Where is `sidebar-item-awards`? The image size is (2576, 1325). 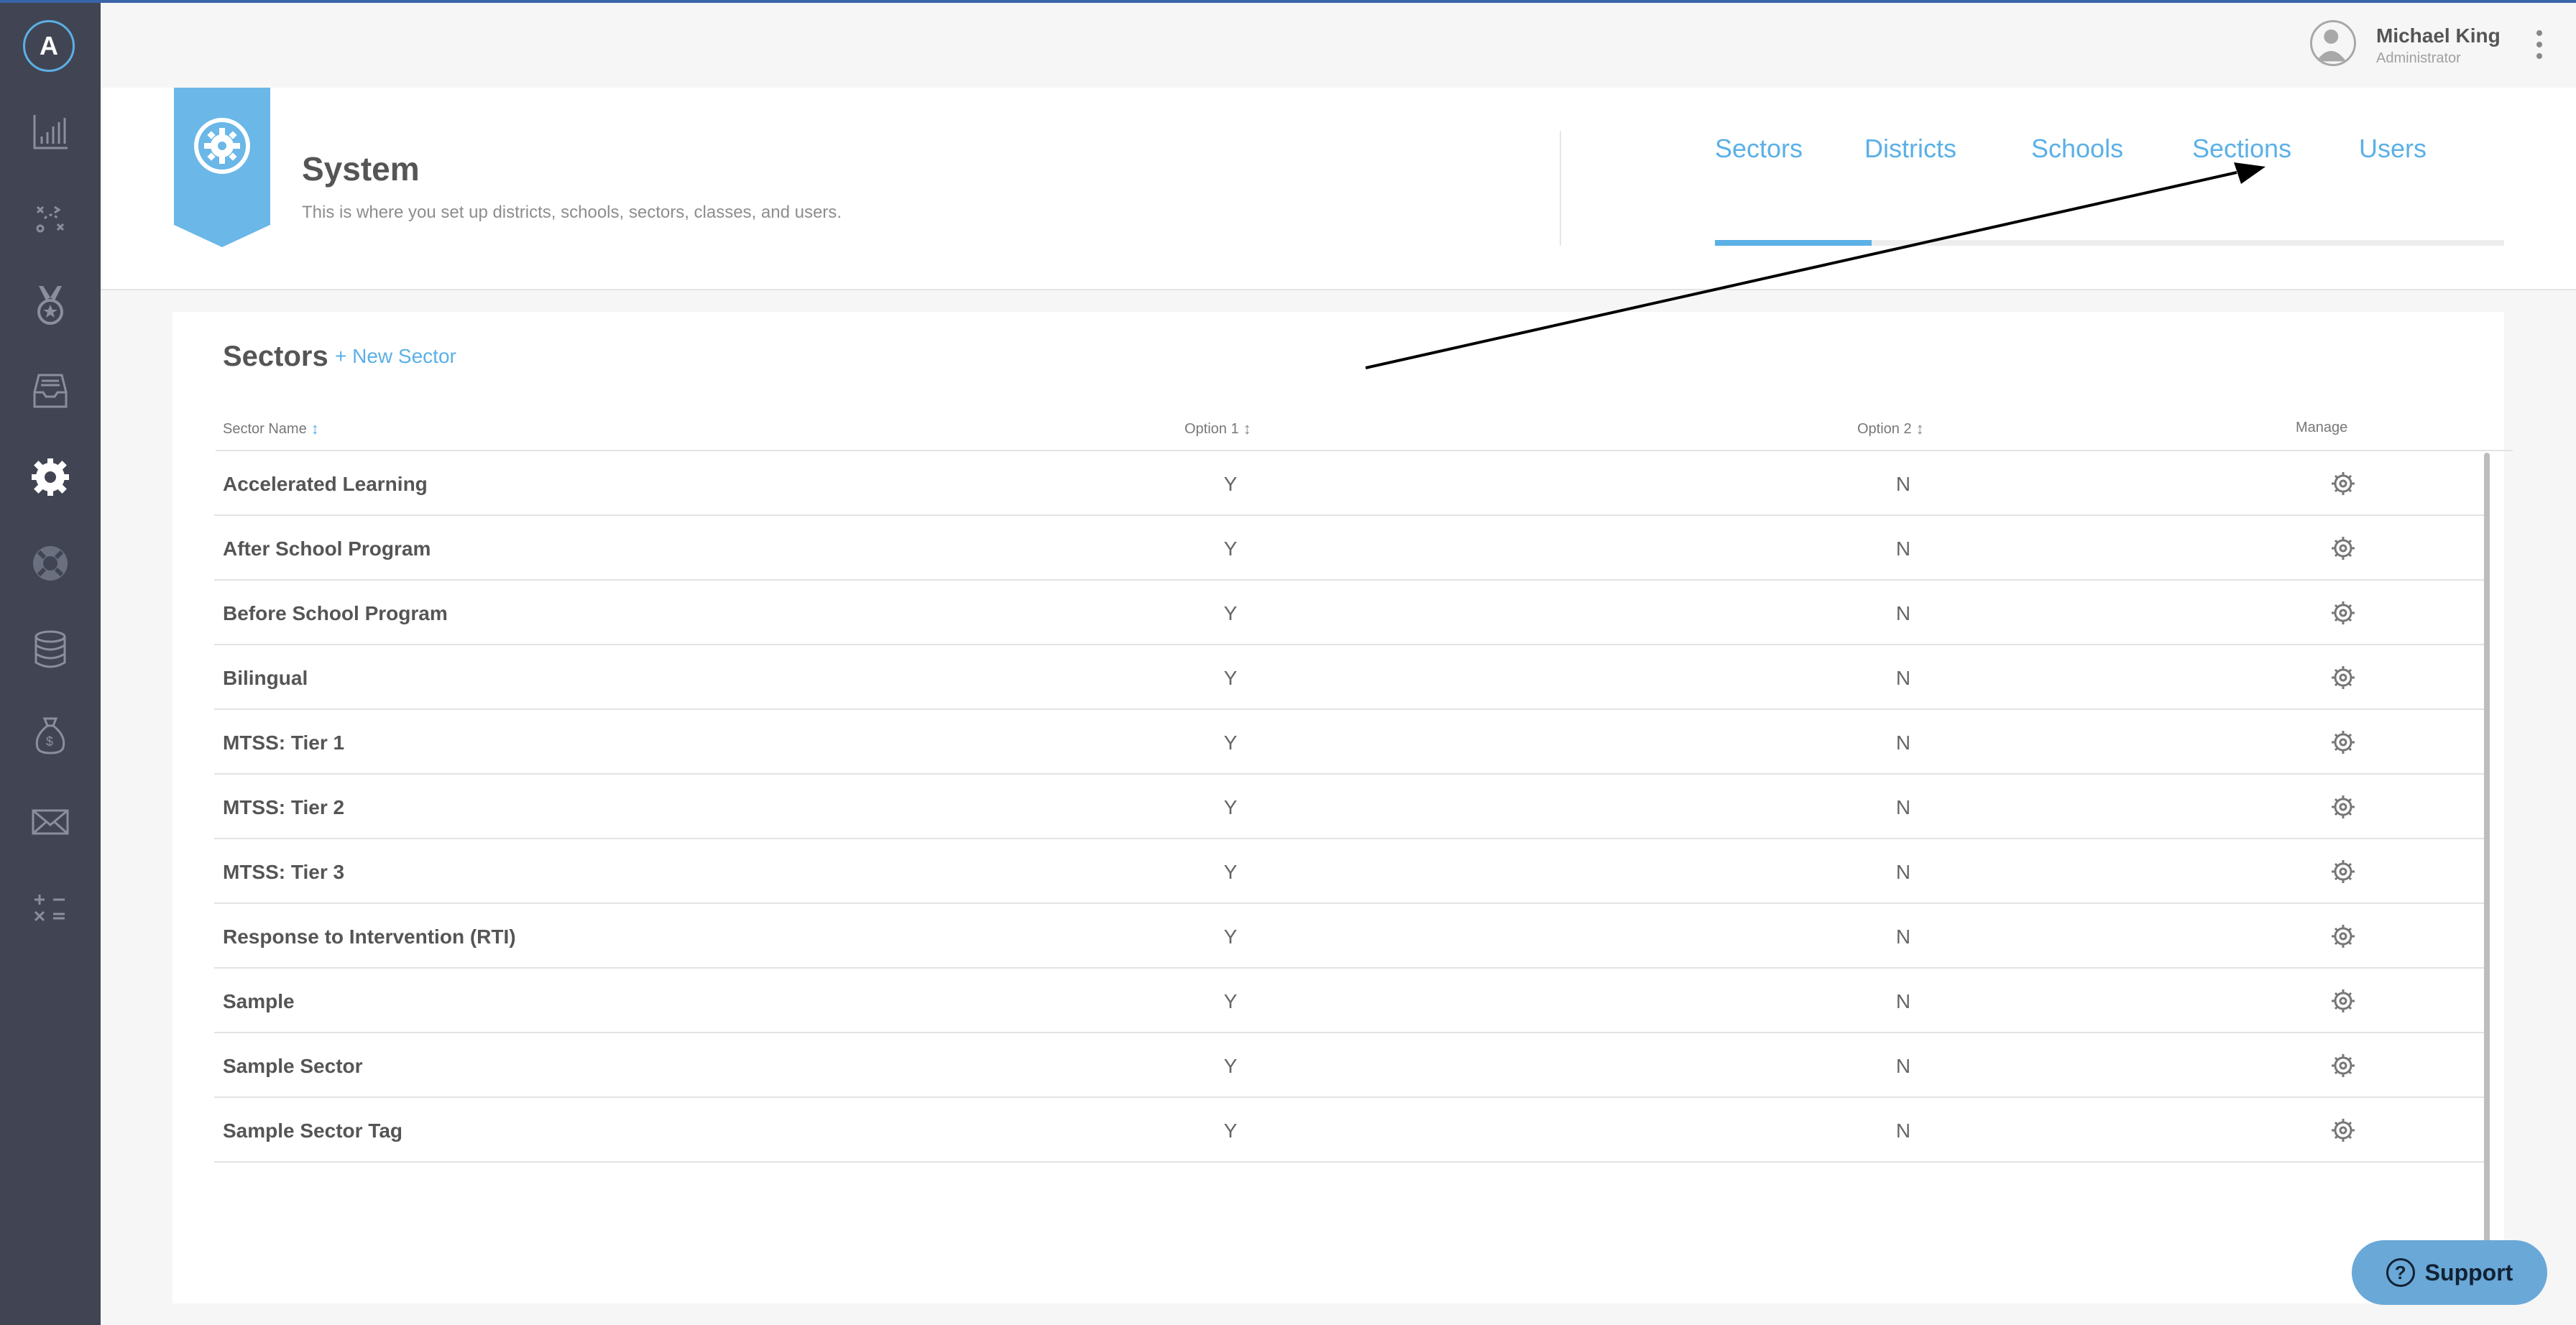
sidebar-item-awards is located at coordinates (50, 304).